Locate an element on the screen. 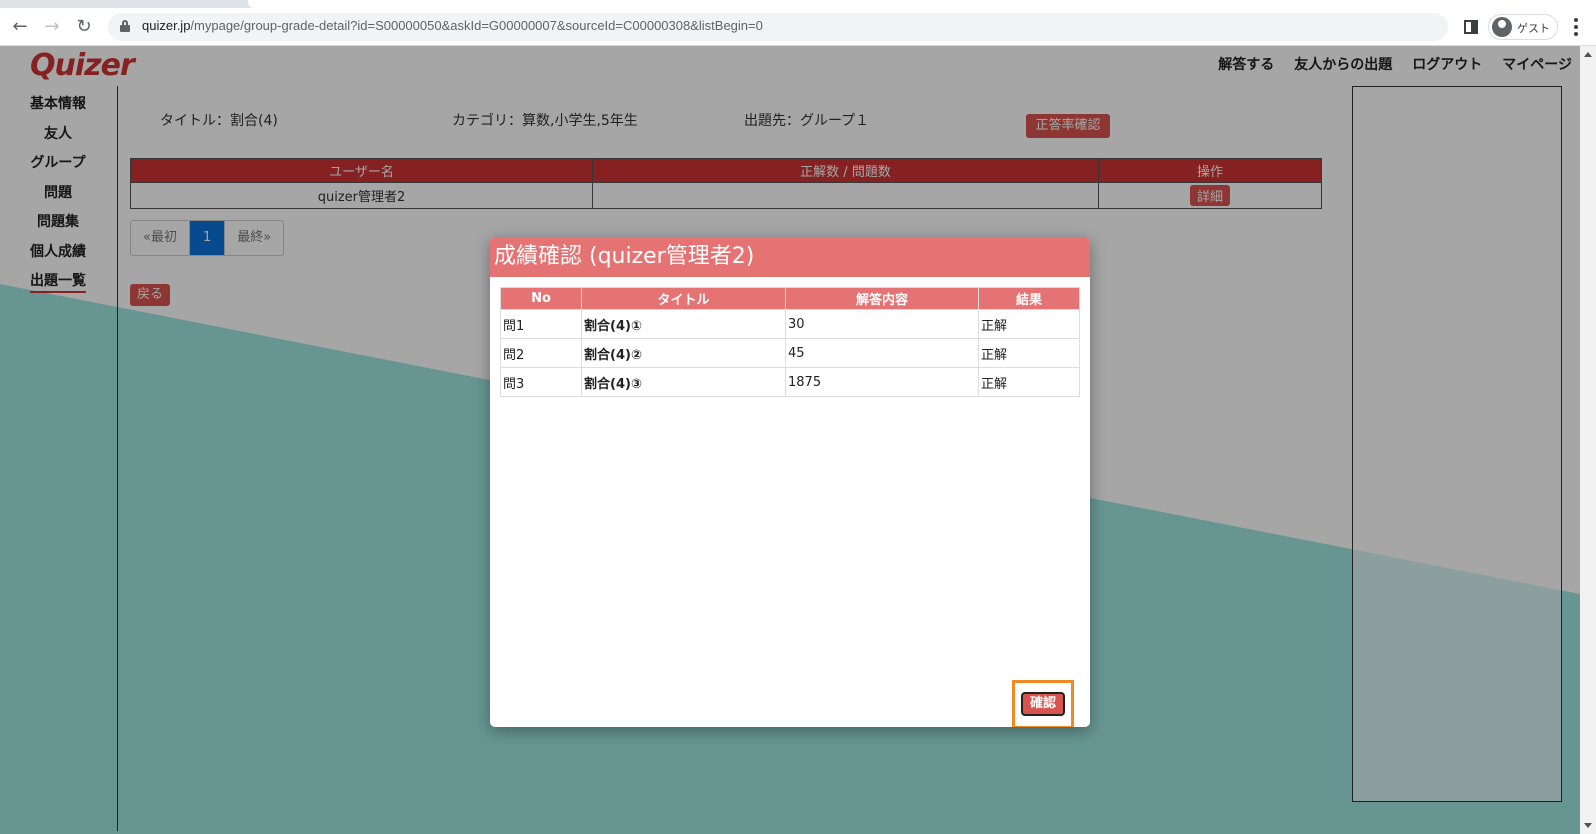 The width and height of the screenshot is (1596, 834). profile-button: ゲスト is located at coordinates (1523, 27).